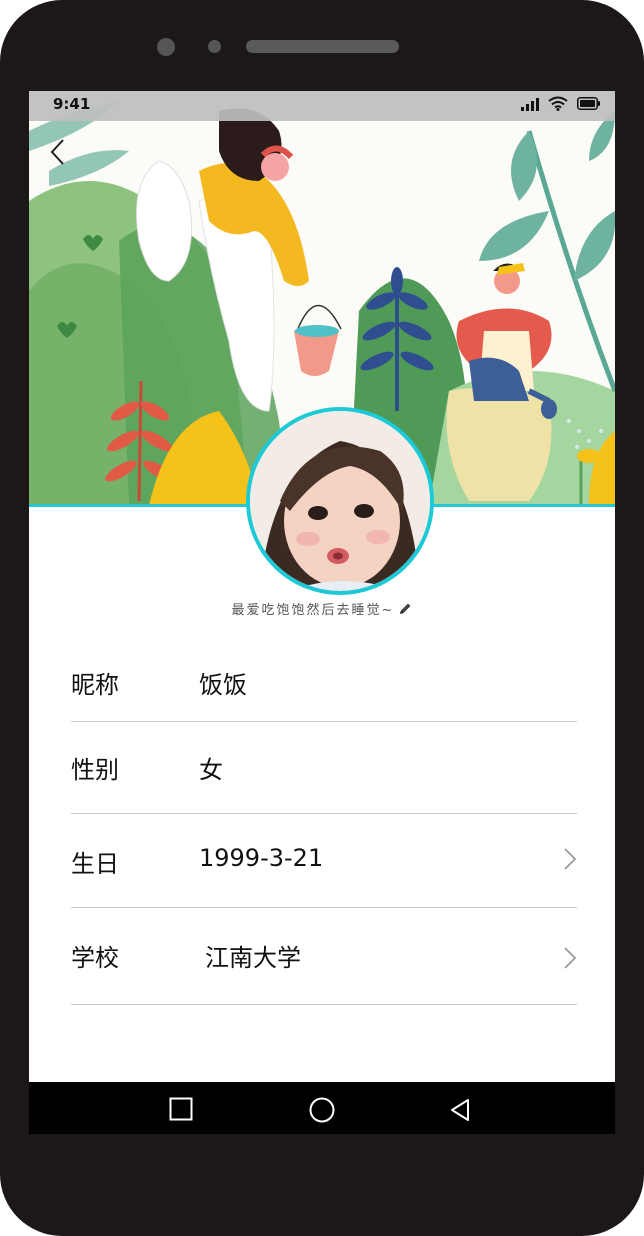 The height and width of the screenshot is (1236, 644). I want to click on signature-text: 最爱吃饱饱然后去睡觉~, so click(313, 610).